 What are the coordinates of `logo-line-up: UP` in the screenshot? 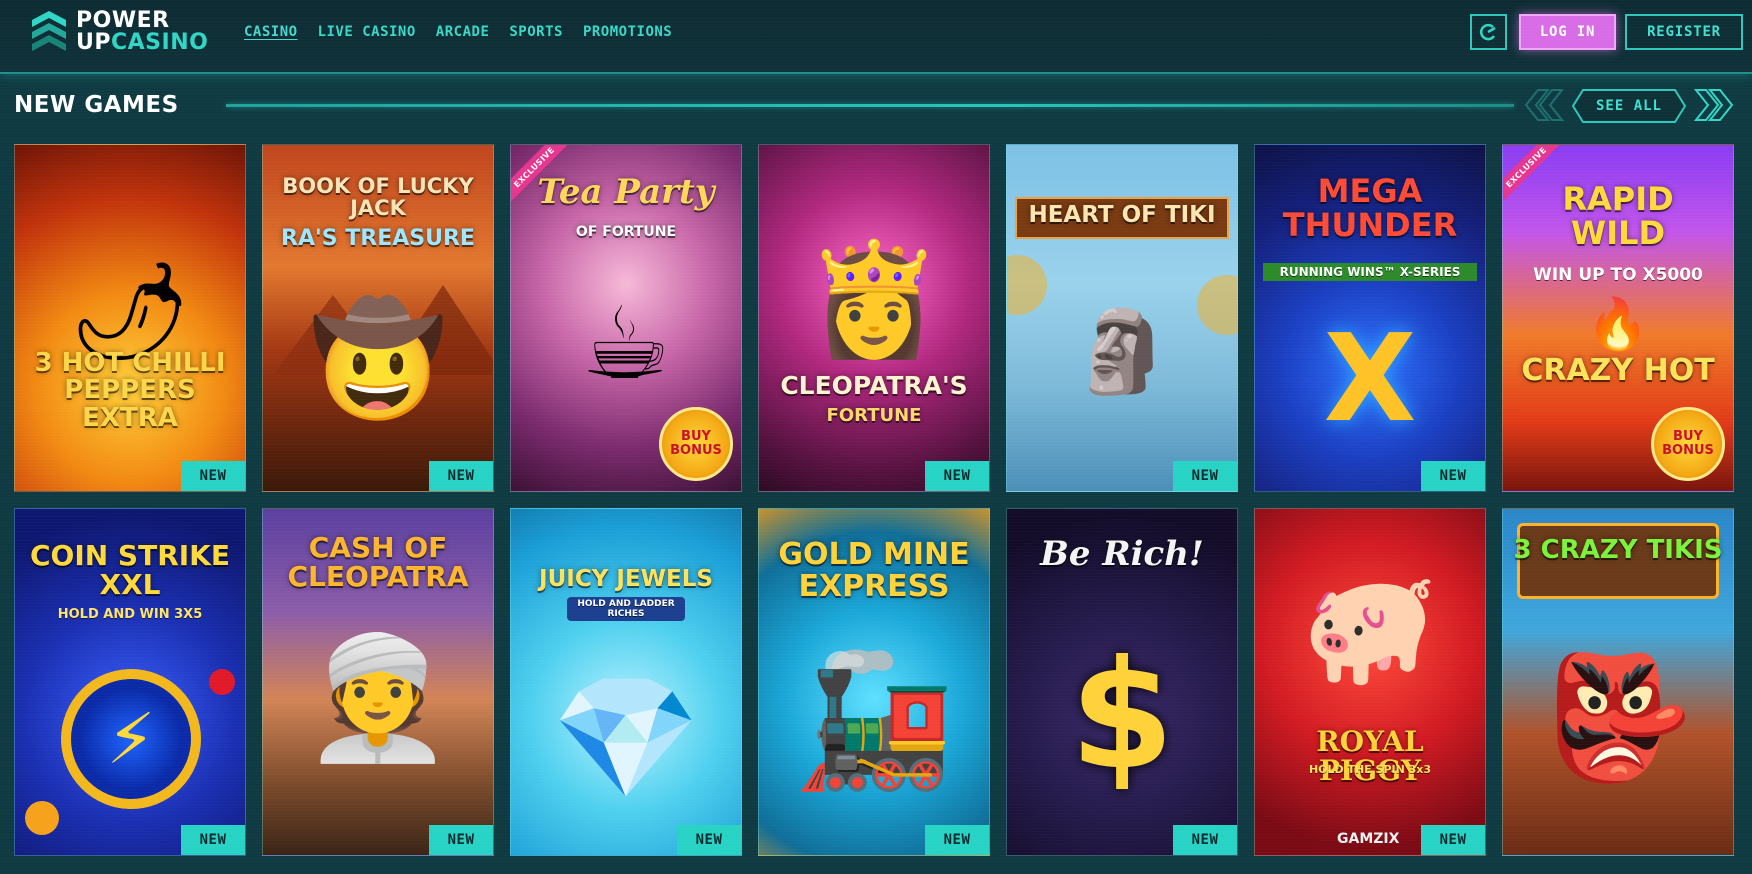 It's located at (93, 42).